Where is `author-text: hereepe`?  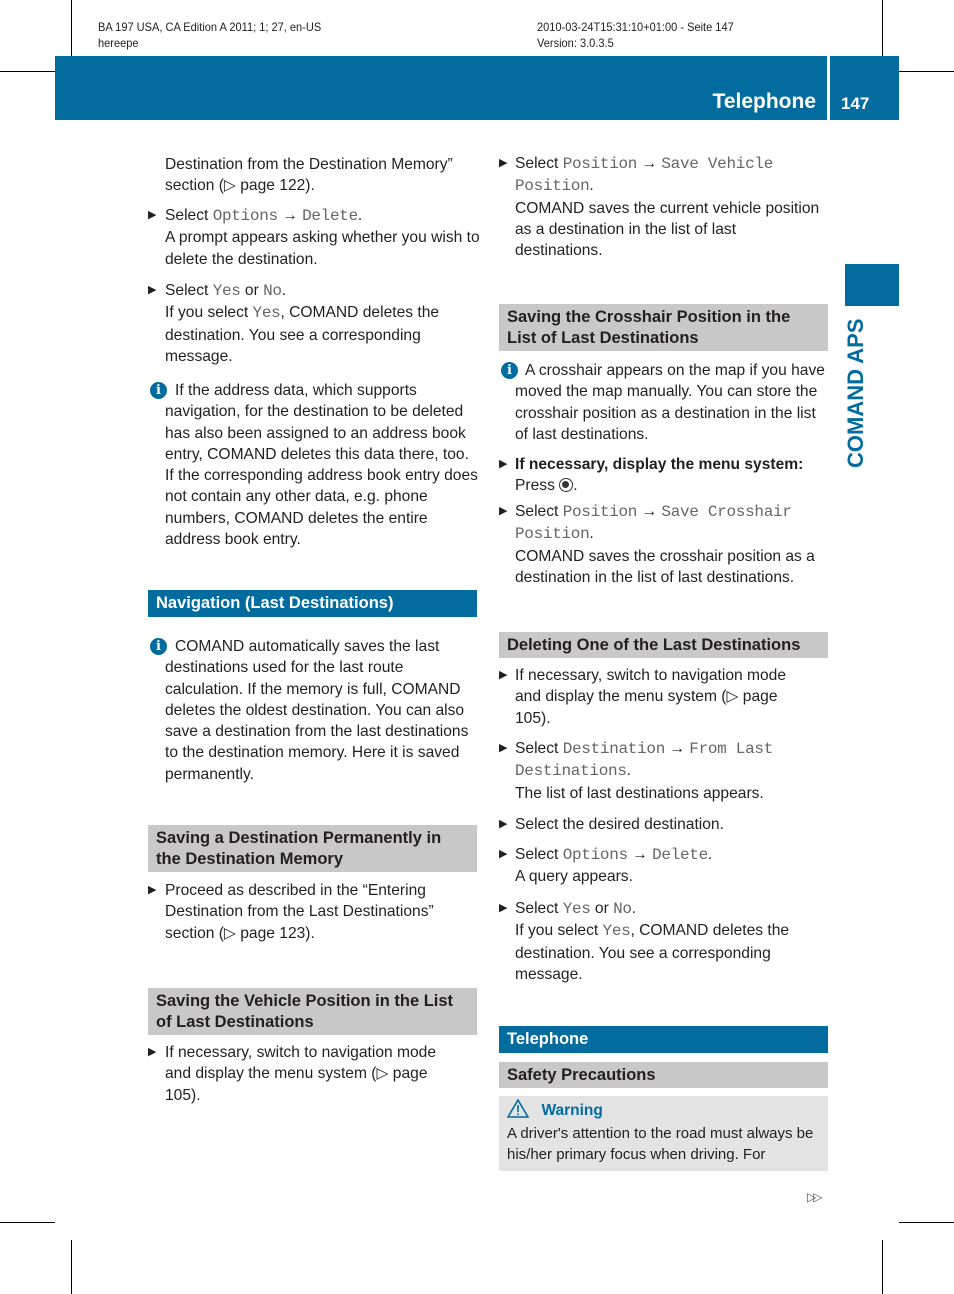 author-text: hereepe is located at coordinates (118, 43).